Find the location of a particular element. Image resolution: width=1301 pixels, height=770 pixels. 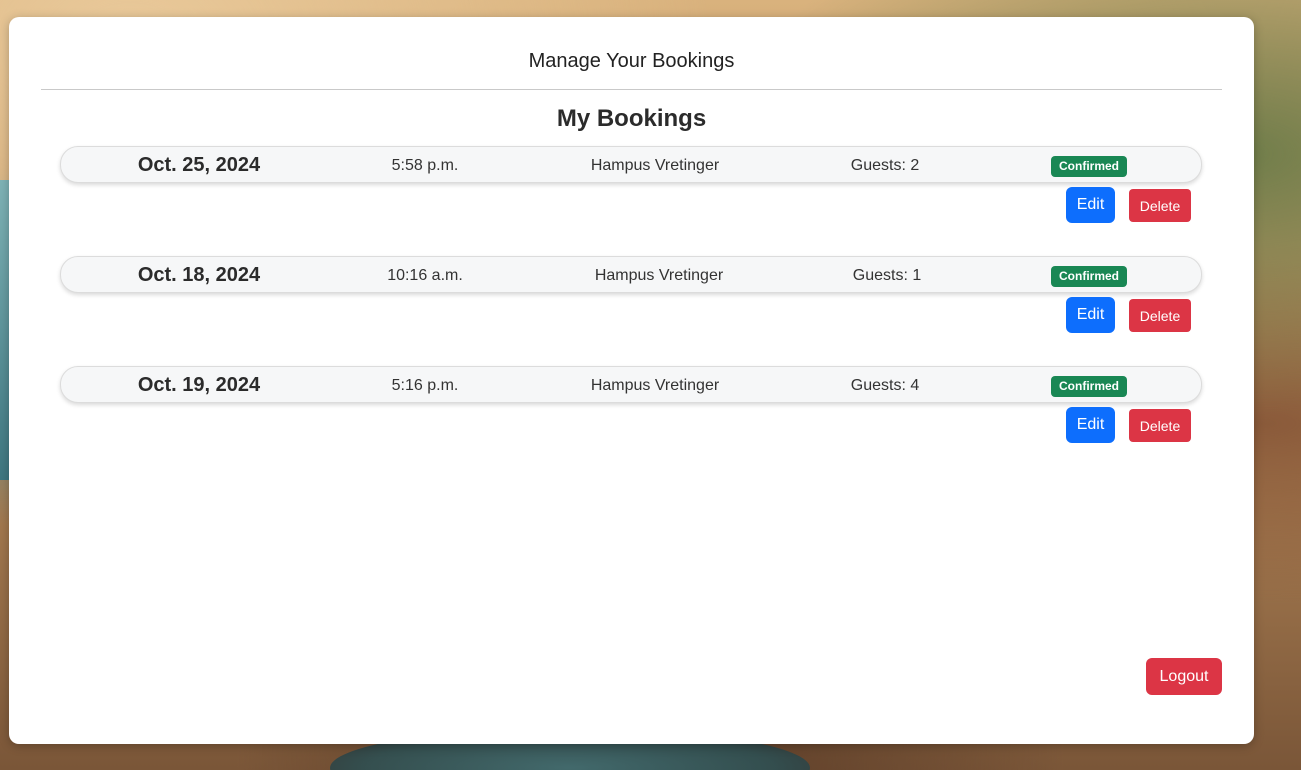

booking-guests: Guests: 2 is located at coordinates (885, 165).